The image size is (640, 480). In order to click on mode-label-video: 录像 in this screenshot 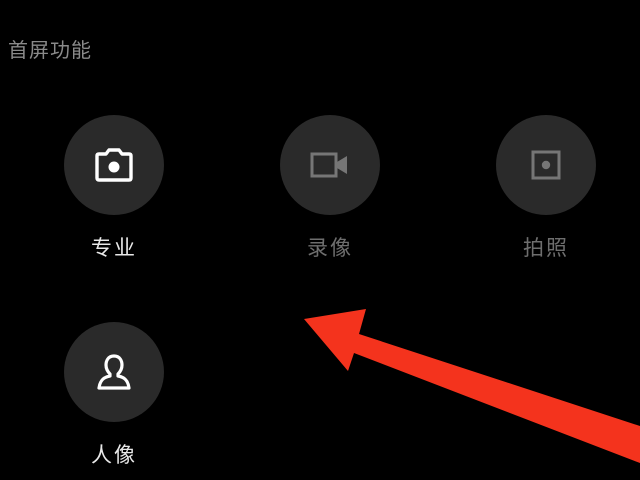, I will do `click(330, 248)`.